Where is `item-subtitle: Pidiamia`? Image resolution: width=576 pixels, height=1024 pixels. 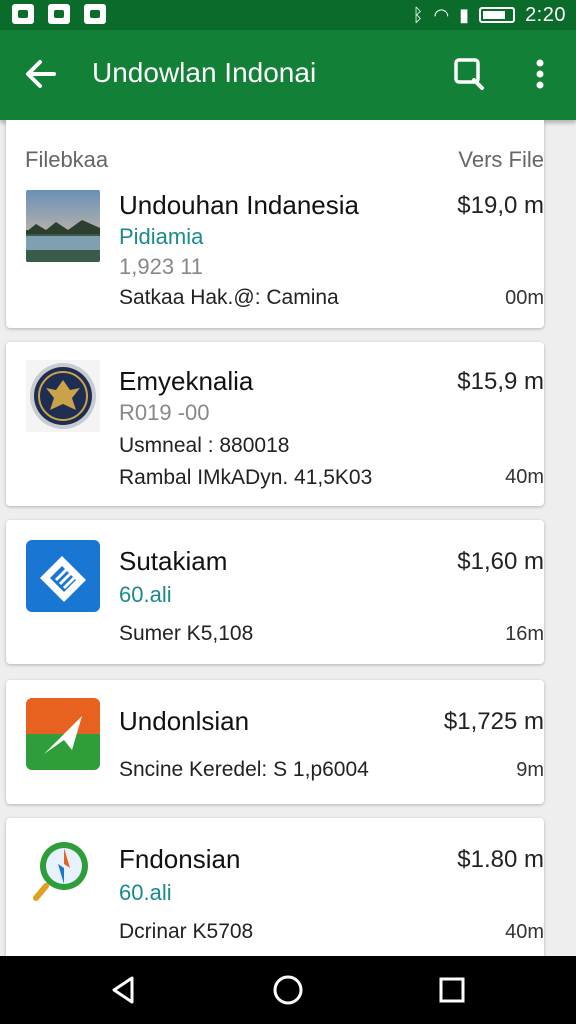
item-subtitle: Pidiamia is located at coordinates (161, 236).